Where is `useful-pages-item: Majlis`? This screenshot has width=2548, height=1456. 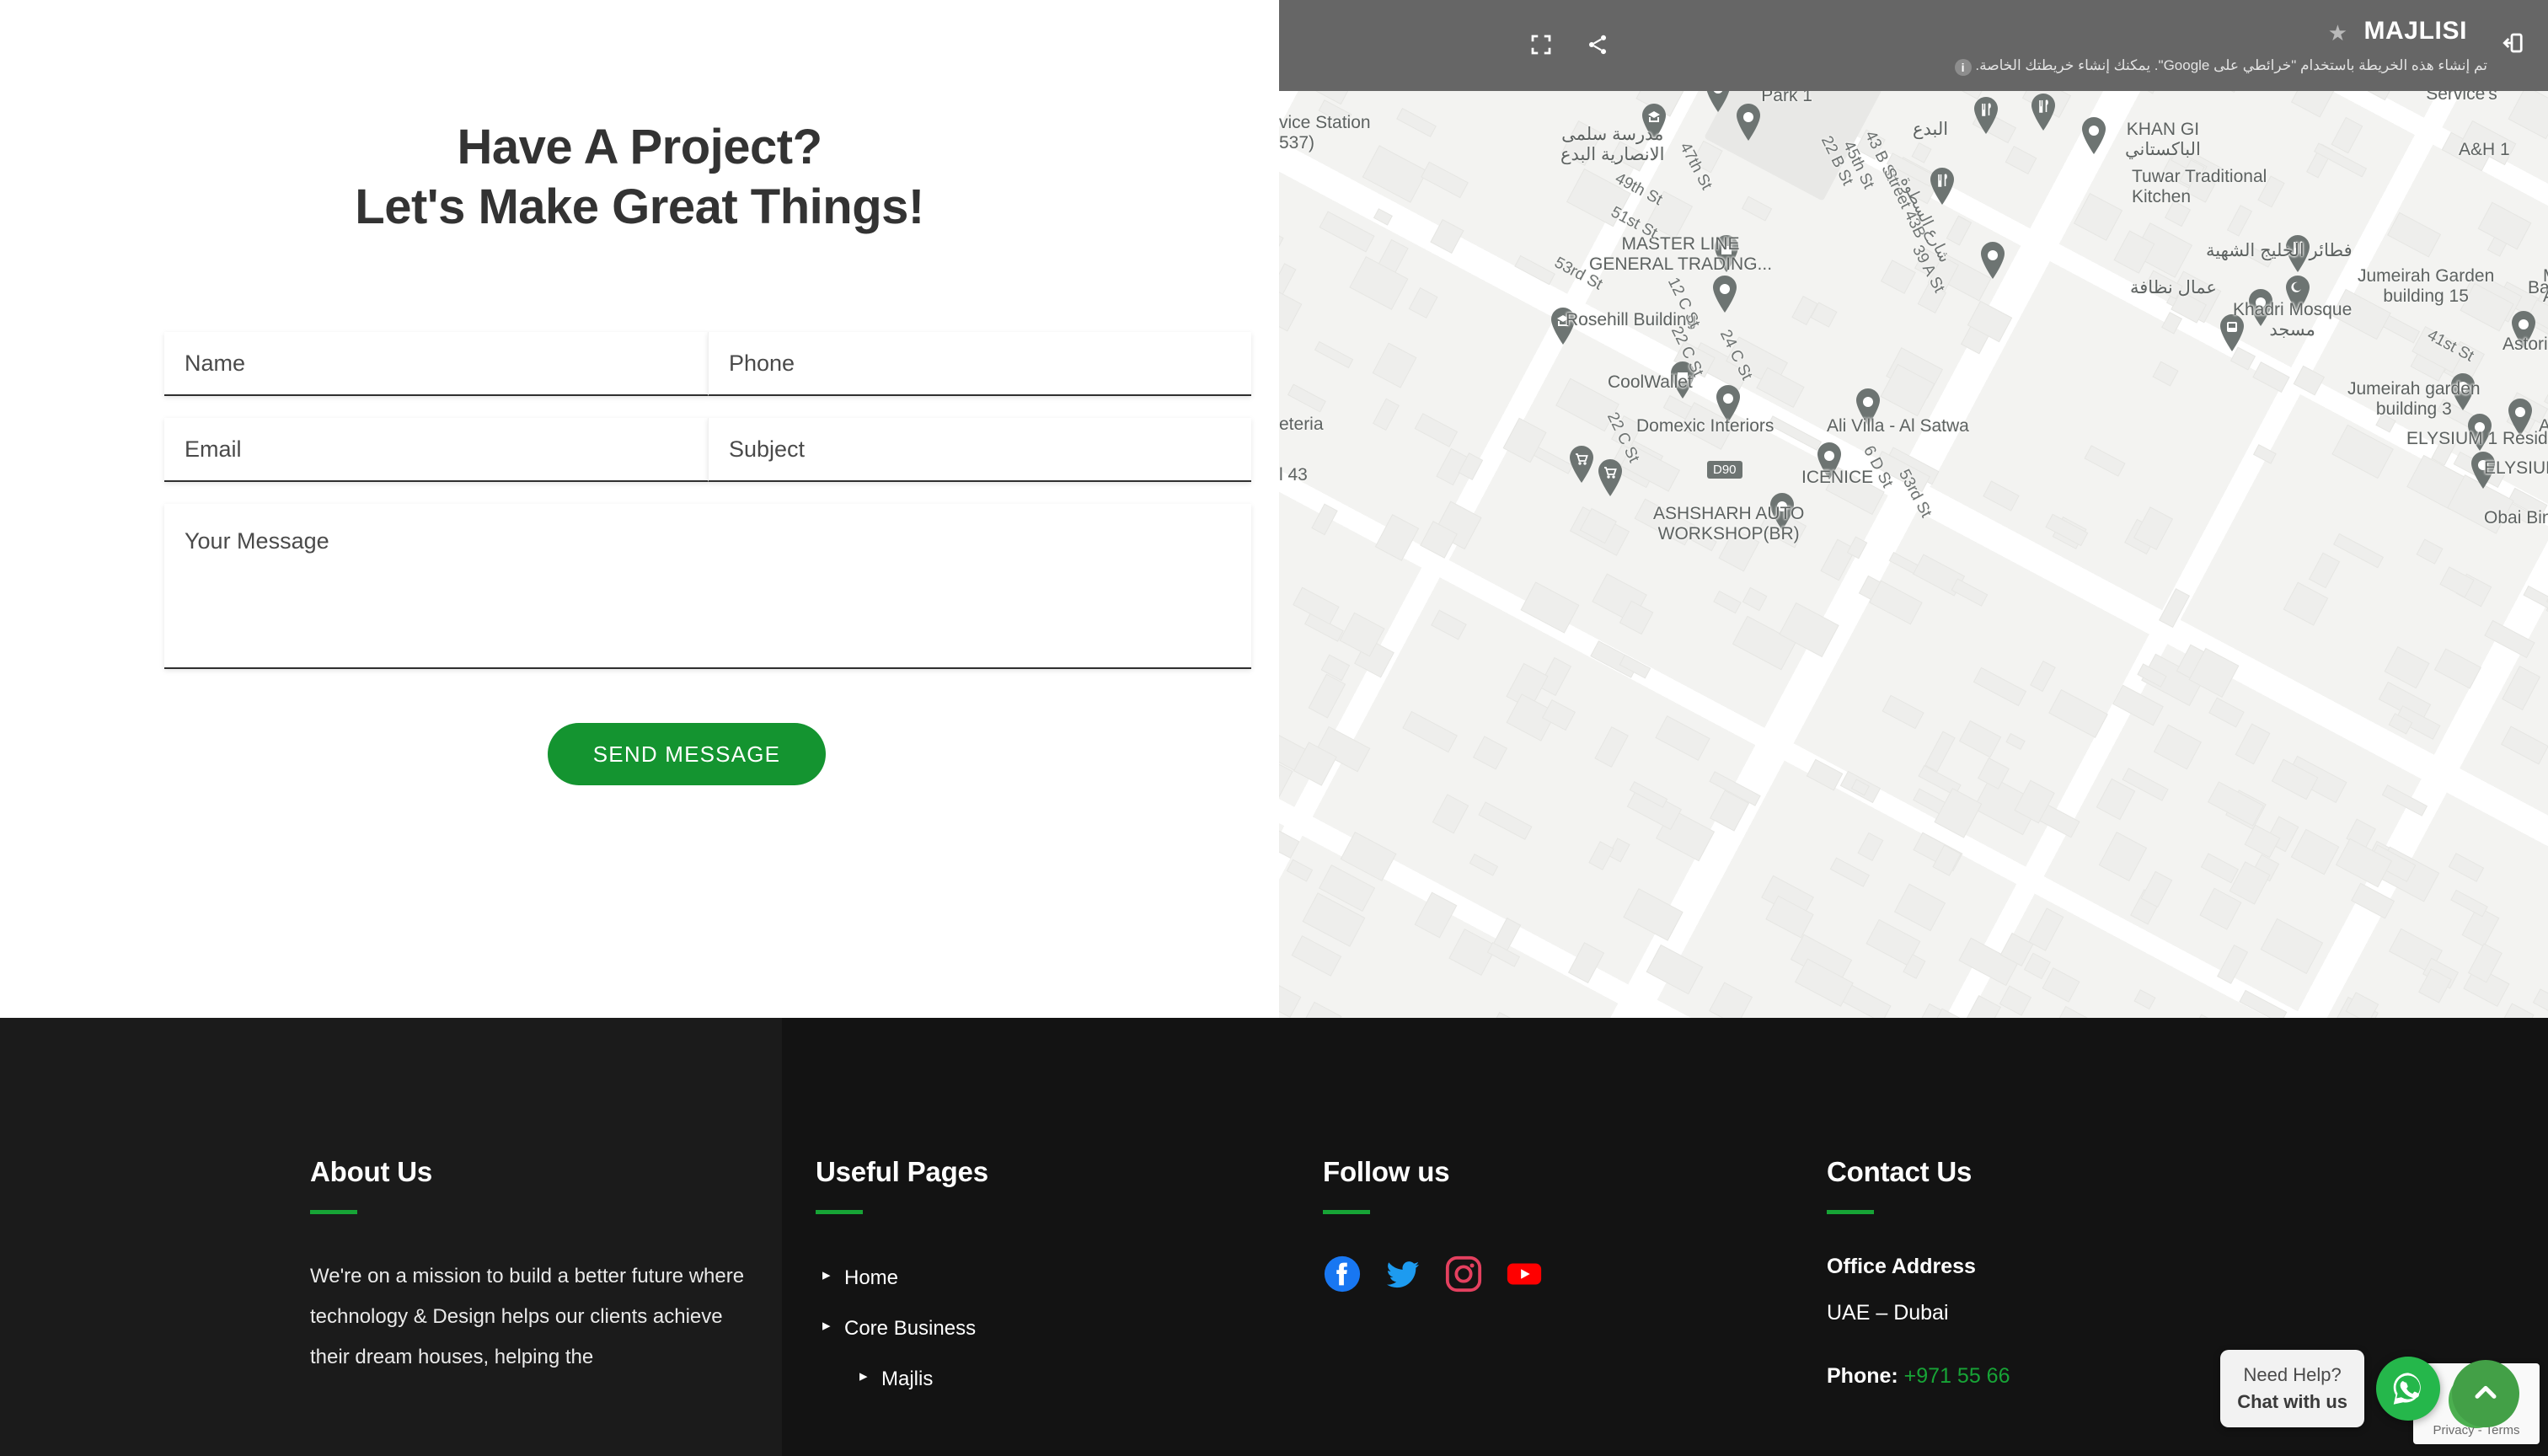 useful-pages-item: Majlis is located at coordinates (1009, 1379).